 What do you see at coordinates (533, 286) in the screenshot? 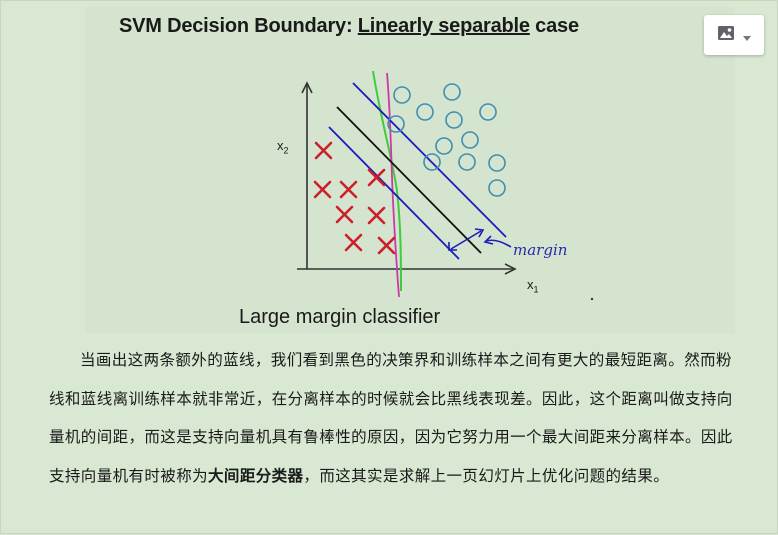
I see `x1-axis-label: x1` at bounding box center [533, 286].